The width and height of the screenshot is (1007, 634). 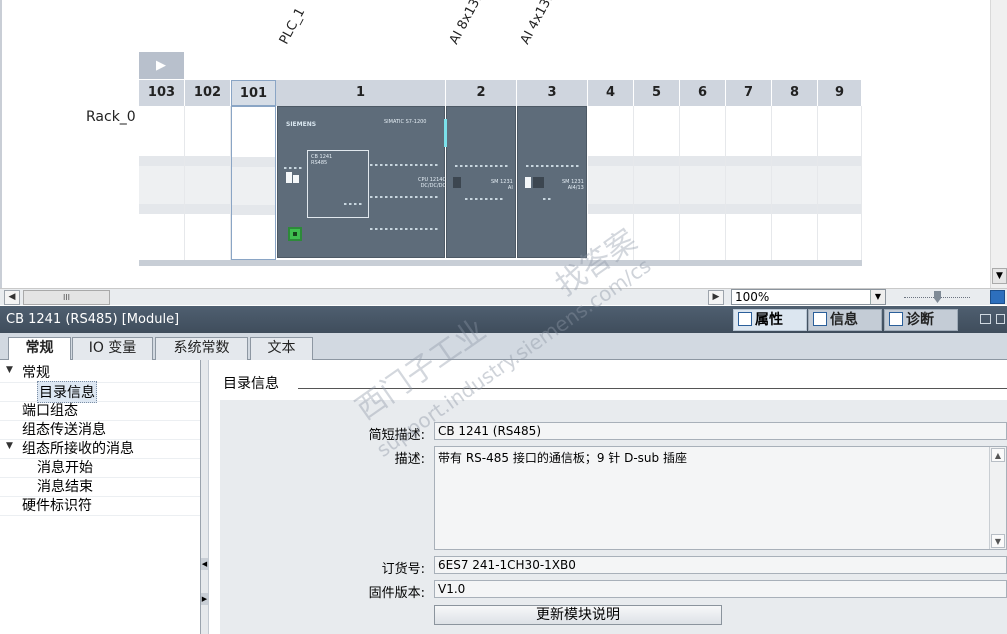 What do you see at coordinates (745, 319) in the screenshot?
I see `properties-icon` at bounding box center [745, 319].